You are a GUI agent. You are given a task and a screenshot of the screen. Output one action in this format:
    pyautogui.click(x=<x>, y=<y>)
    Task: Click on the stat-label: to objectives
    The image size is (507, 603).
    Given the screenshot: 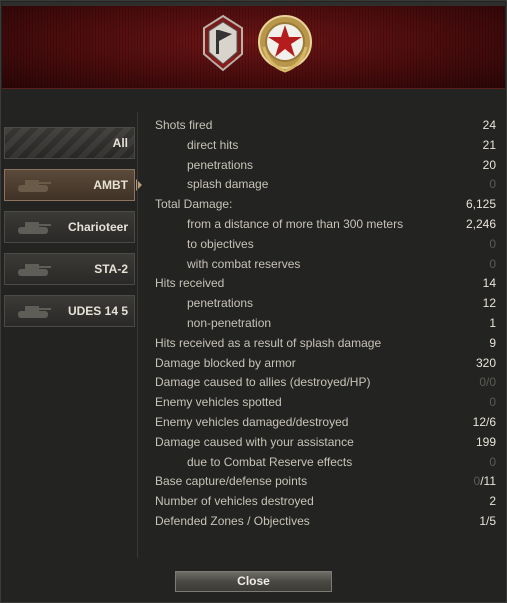 What is the action you would take?
    pyautogui.click(x=220, y=243)
    